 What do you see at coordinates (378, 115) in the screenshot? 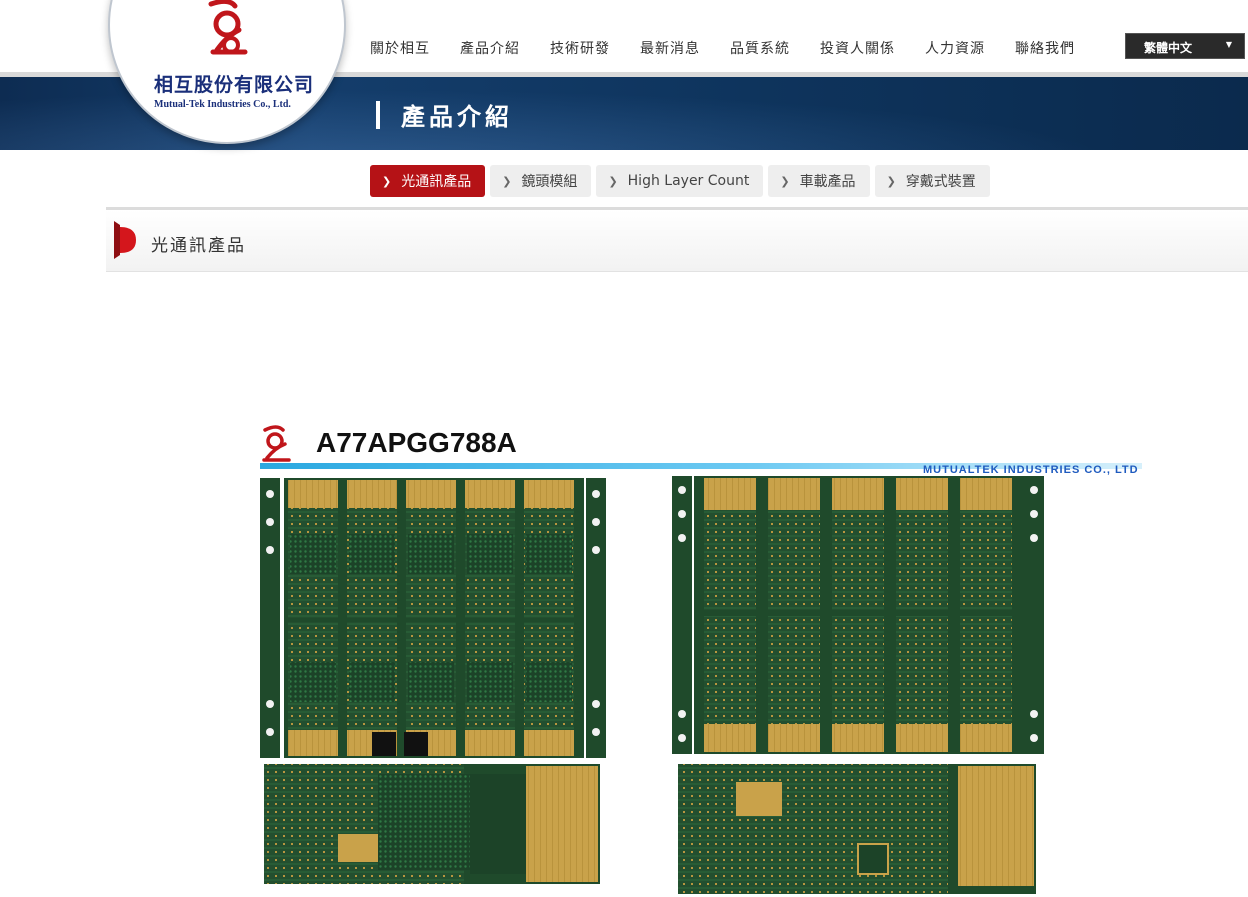
I see `banner-accent-bar` at bounding box center [378, 115].